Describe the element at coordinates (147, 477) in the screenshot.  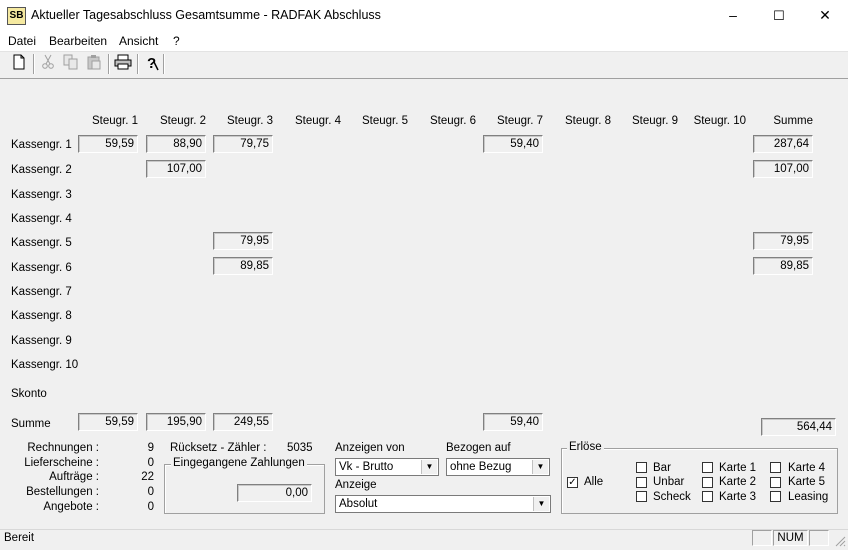
I see `auftraege-value: 22` at that location.